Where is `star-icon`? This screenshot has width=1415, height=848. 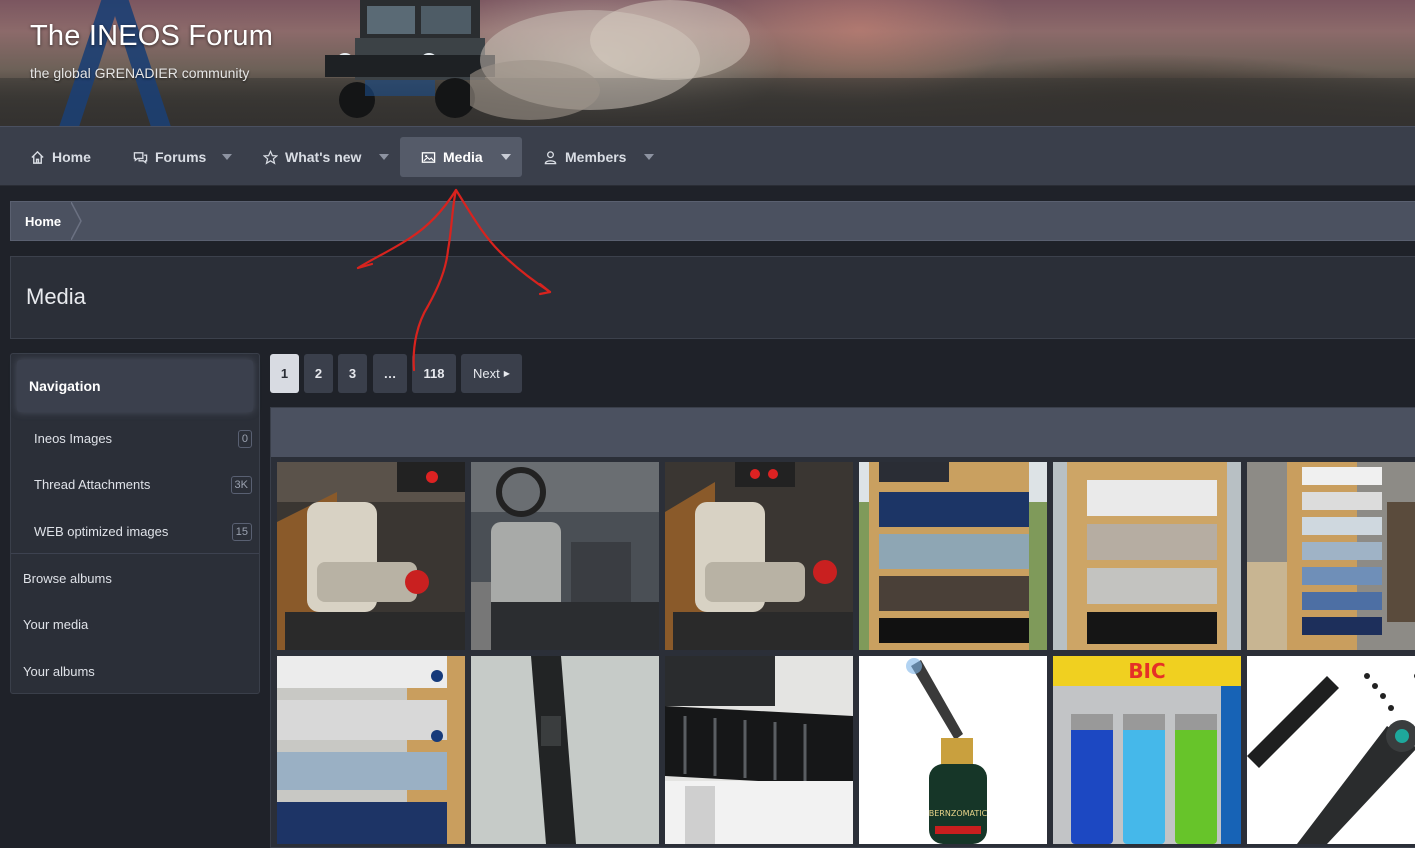
star-icon is located at coordinates (270, 157).